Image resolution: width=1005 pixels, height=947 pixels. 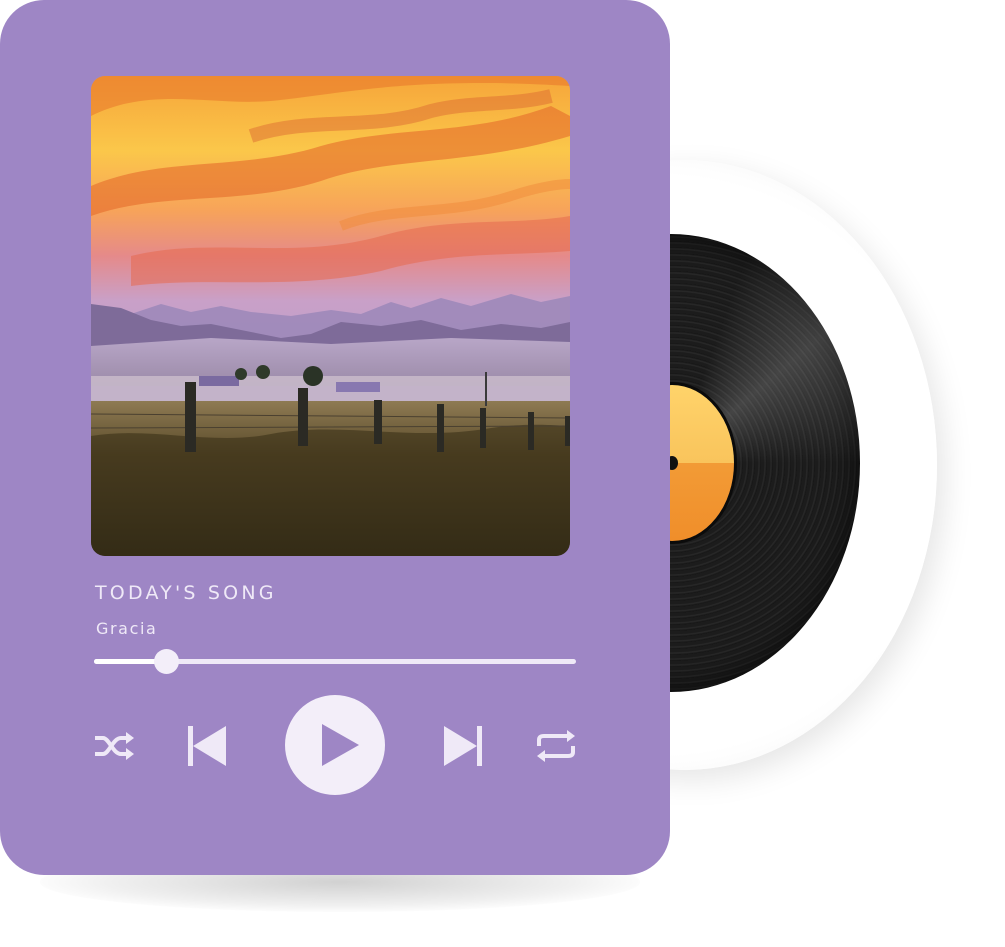 I want to click on play-button, so click(x=335, y=745).